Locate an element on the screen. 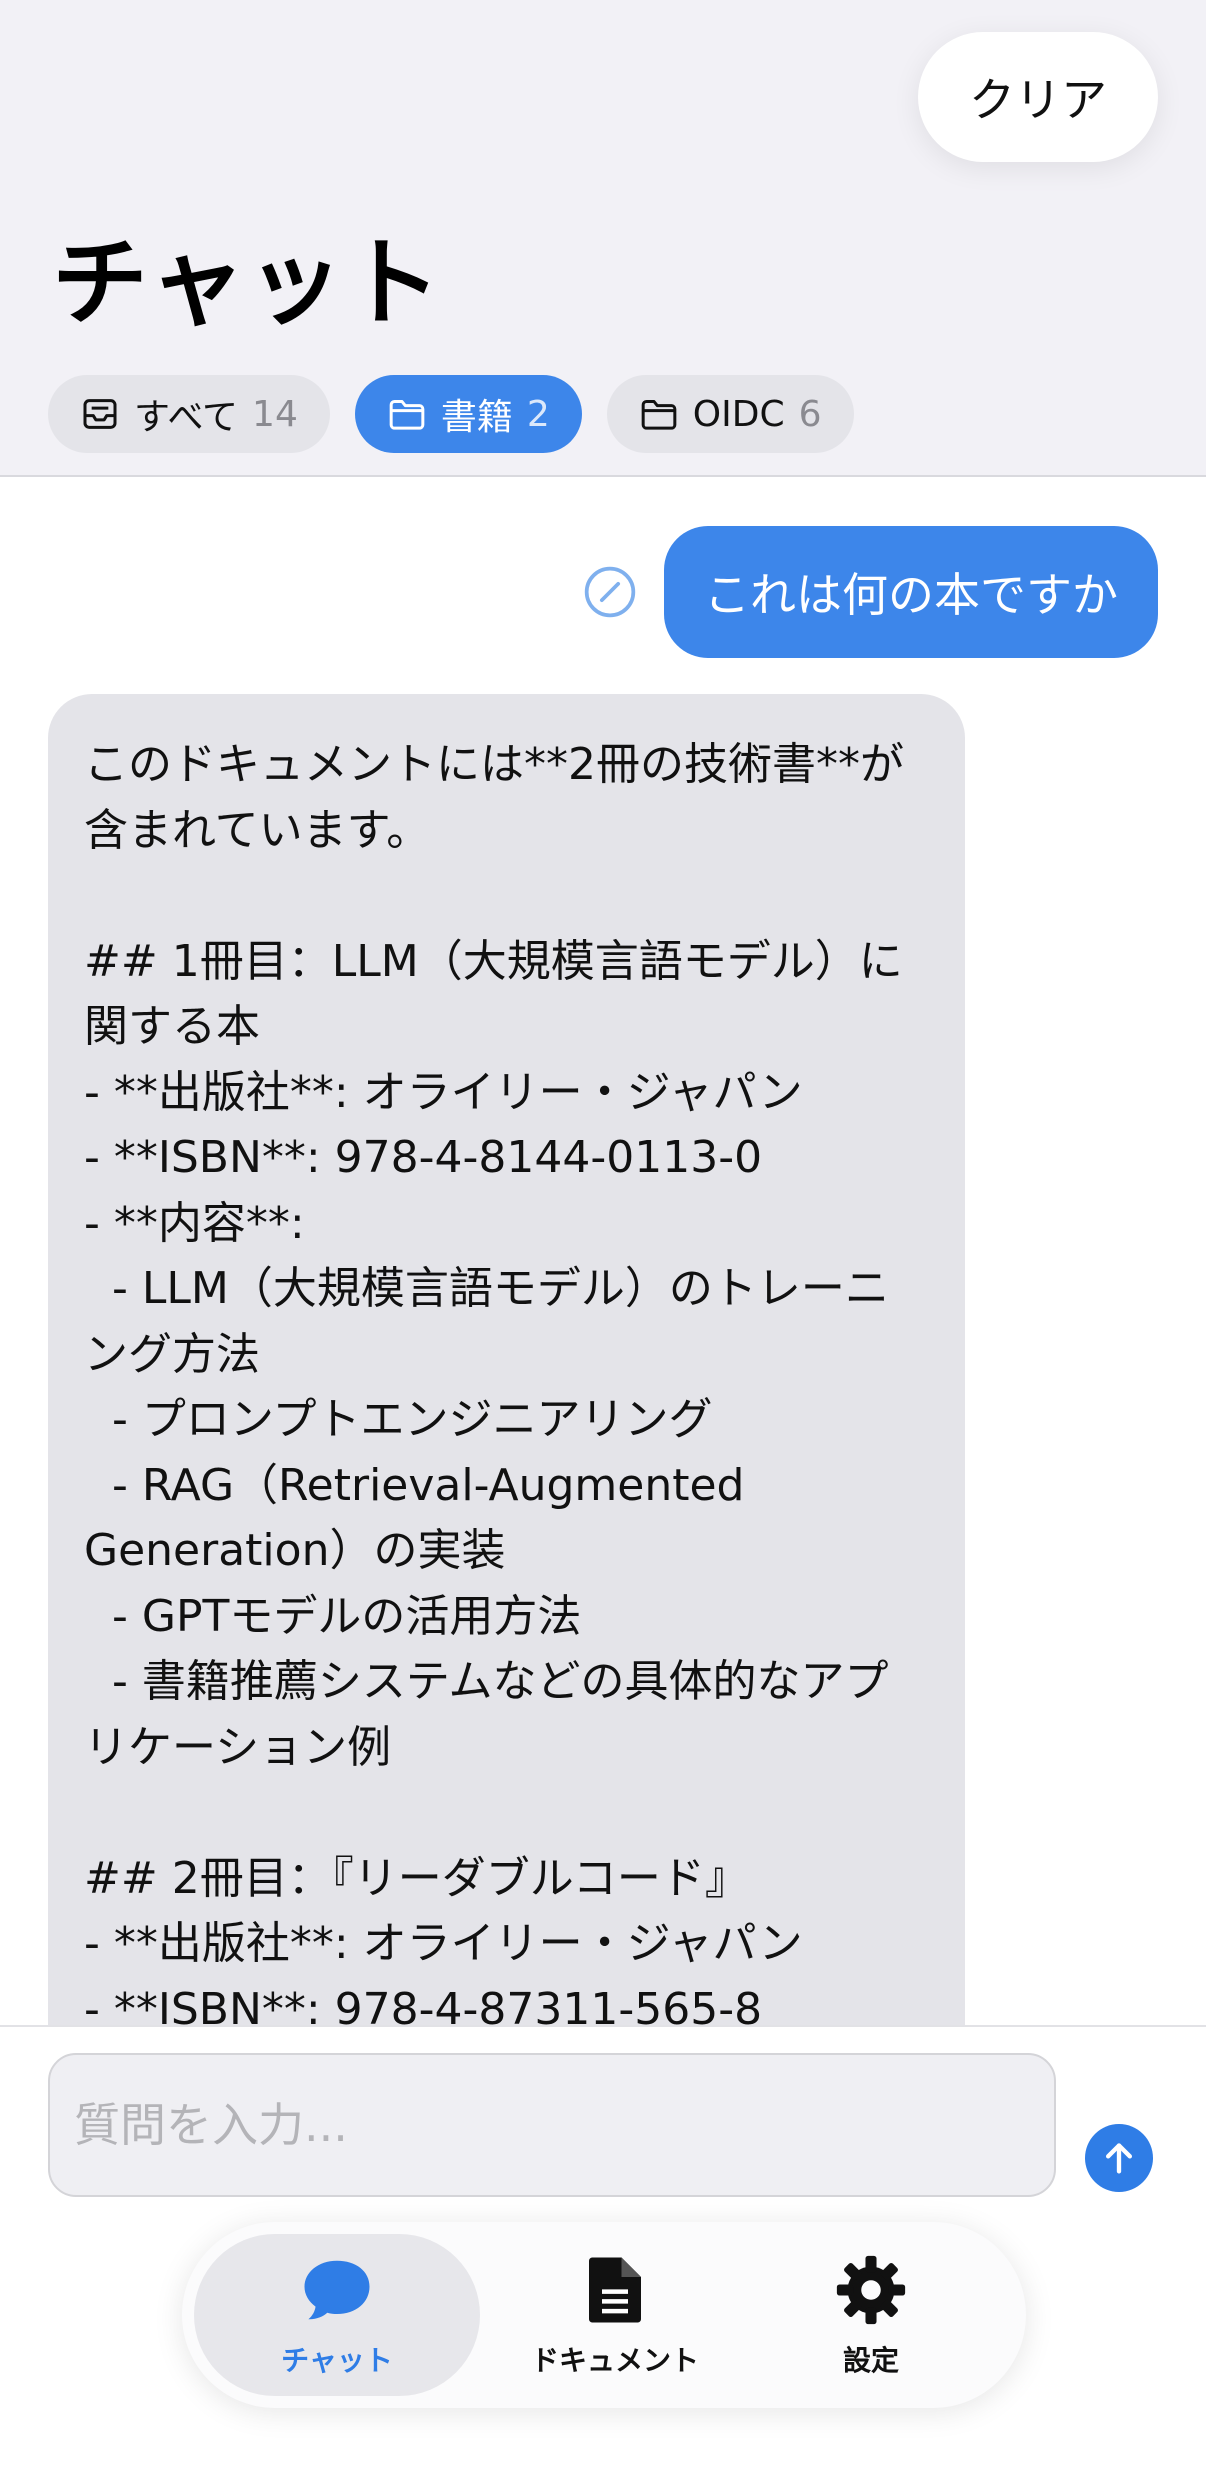  filter-chip-count: 14 is located at coordinates (275, 414).